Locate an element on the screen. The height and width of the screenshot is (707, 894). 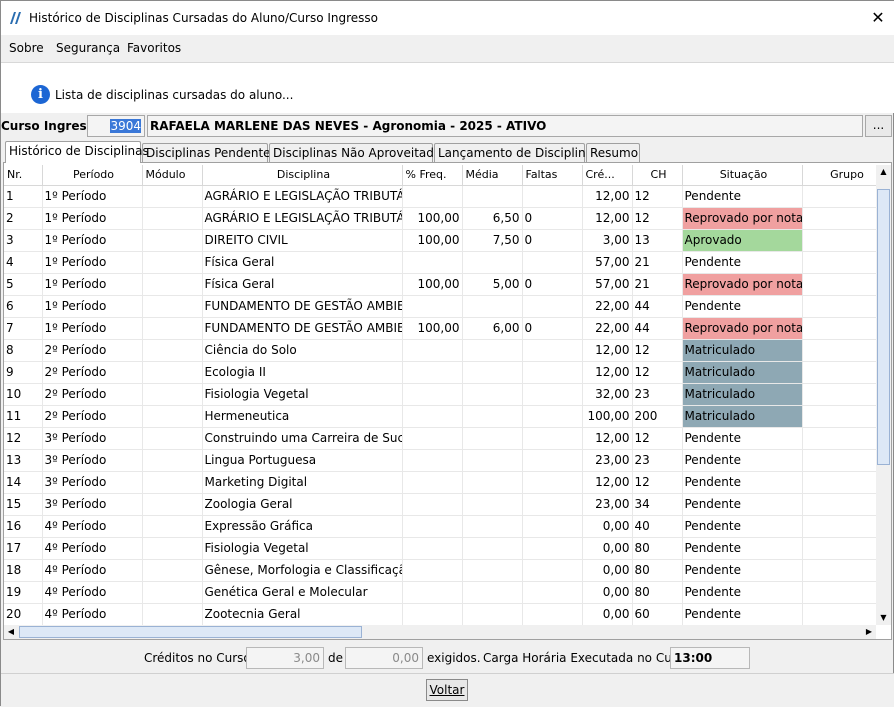
tab-historico: Histórico de Disciplinas is located at coordinates (77, 152).